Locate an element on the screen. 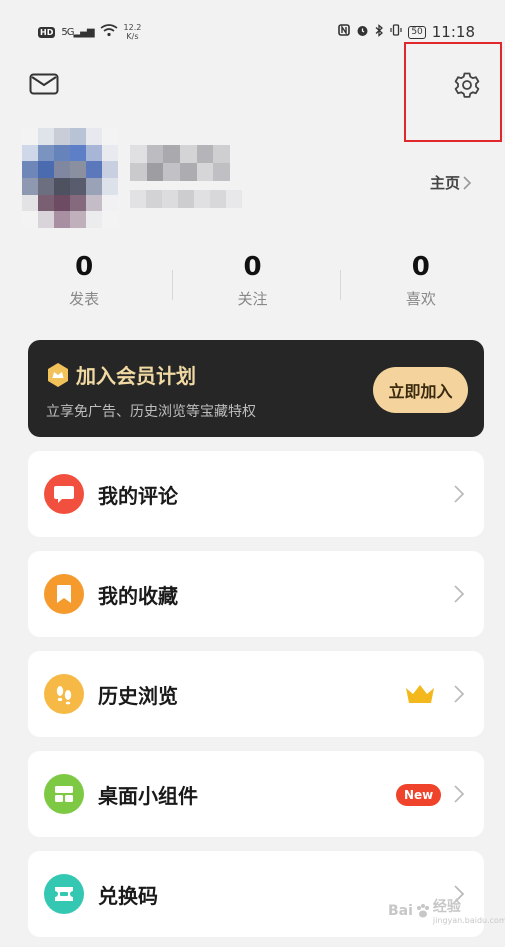 The width and height of the screenshot is (505, 947). nfc-icon is located at coordinates (344, 32).